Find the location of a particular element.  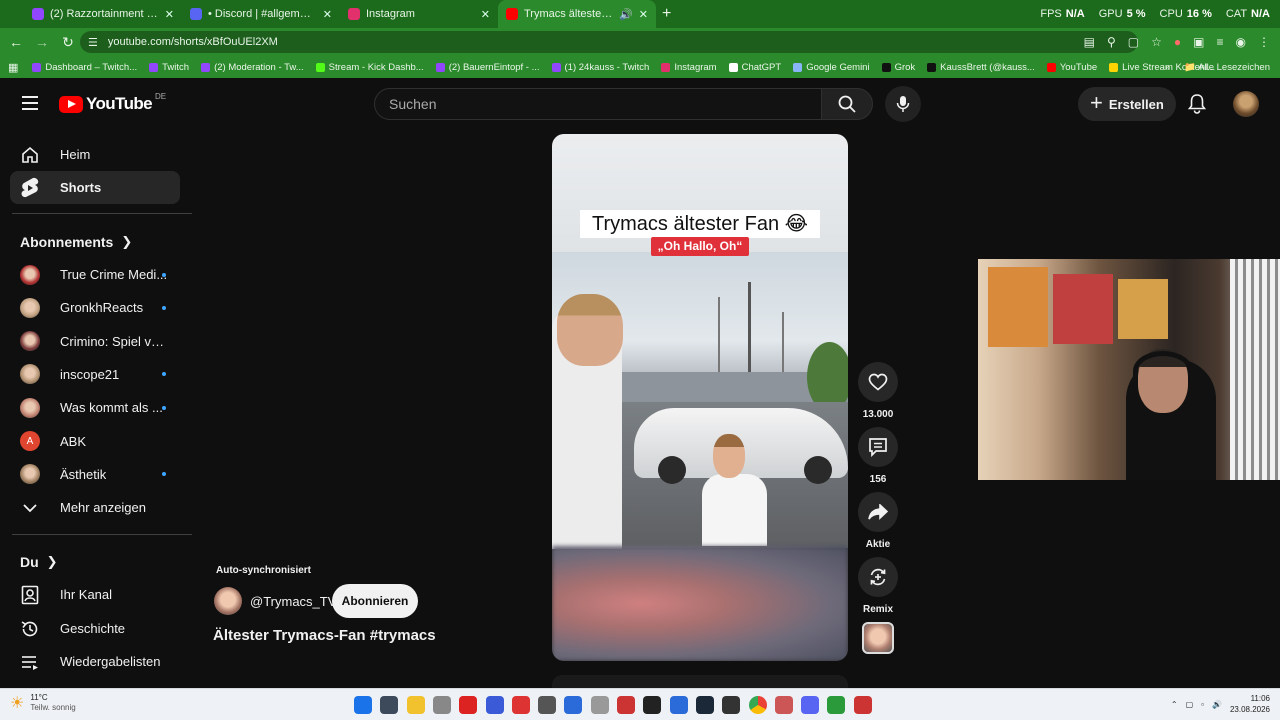

bookmarks-overflow-icon: » is located at coordinates (1167, 67).